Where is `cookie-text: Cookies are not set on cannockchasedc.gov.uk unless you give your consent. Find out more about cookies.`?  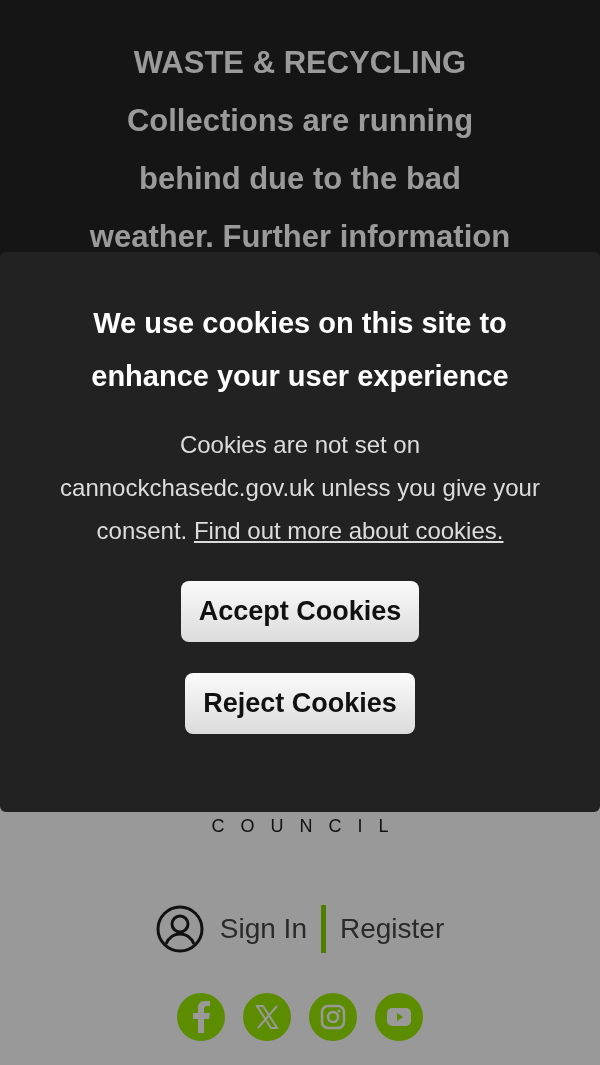 cookie-text: Cookies are not set on cannockchasedc.gov.uk unless you give your consent. Find out more about cookies. is located at coordinates (300, 488).